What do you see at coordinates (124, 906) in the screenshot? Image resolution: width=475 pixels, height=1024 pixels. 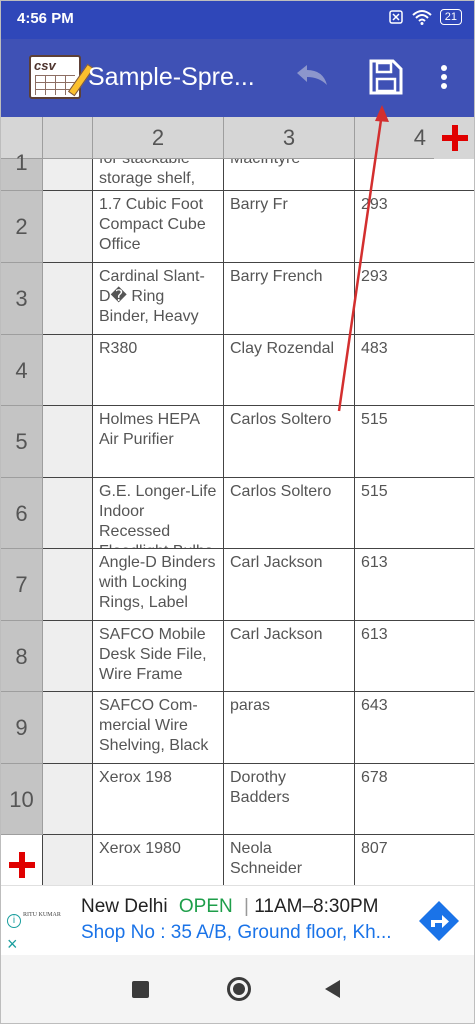 I see `ad-city: New Delhi` at bounding box center [124, 906].